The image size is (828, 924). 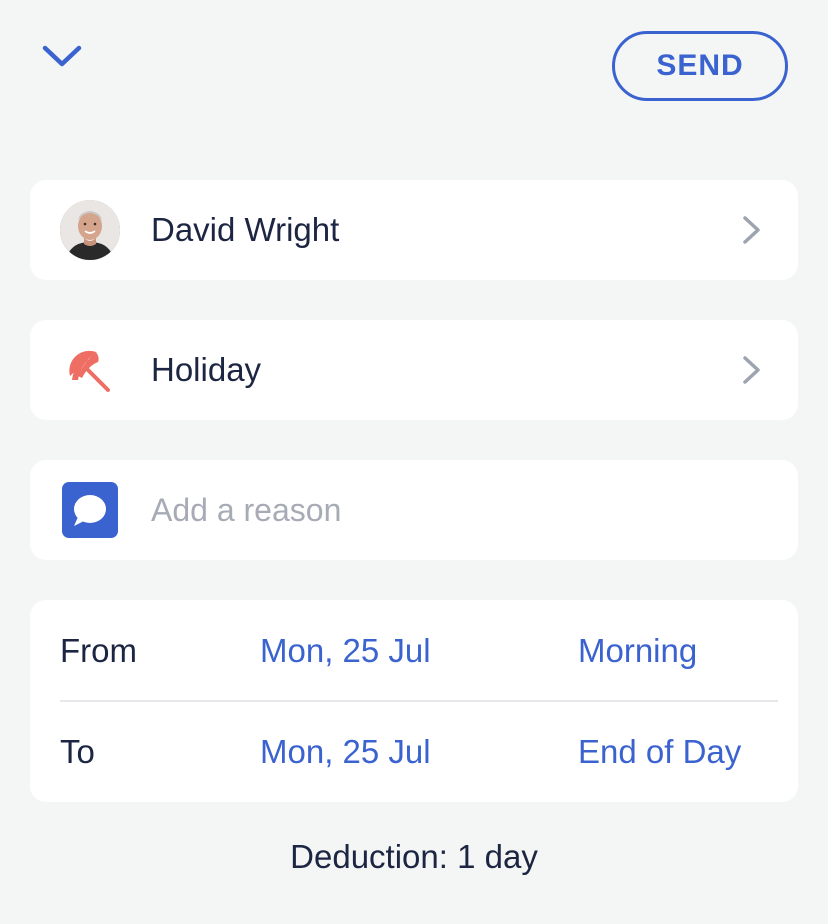 What do you see at coordinates (637, 650) in the screenshot?
I see `from-time: Morning` at bounding box center [637, 650].